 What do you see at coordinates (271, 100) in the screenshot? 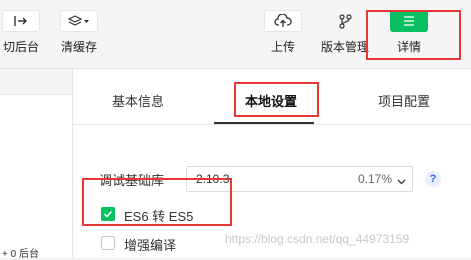
I see `tab-local-settings: 本地设置` at bounding box center [271, 100].